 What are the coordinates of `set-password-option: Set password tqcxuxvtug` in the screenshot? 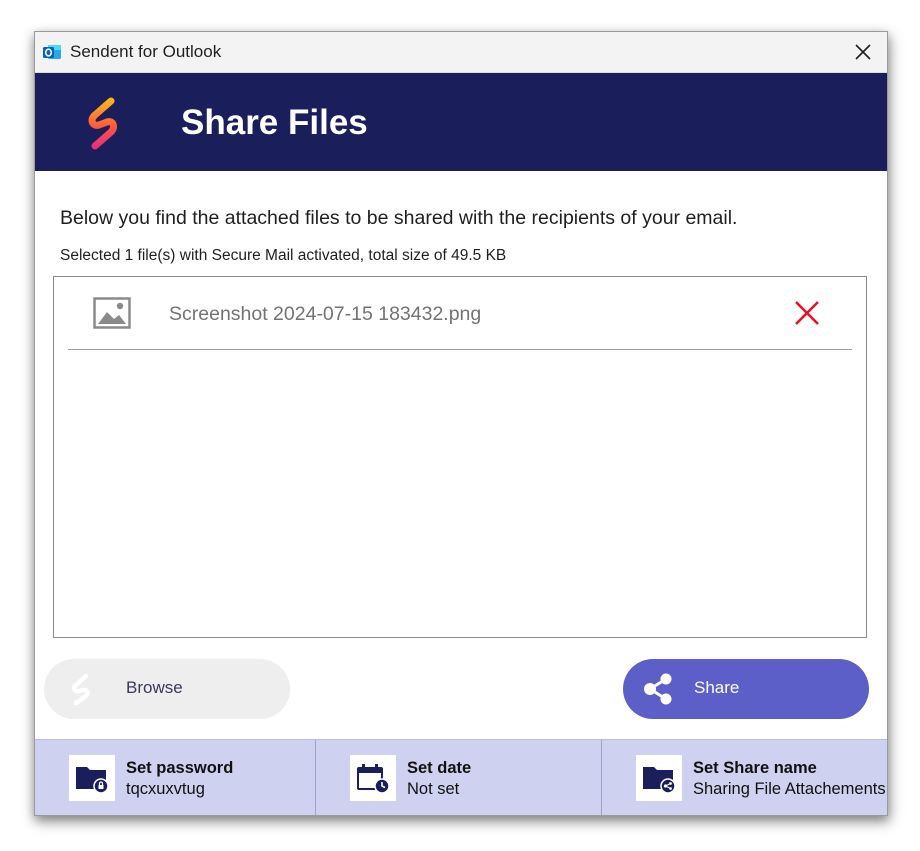 It's located at (175, 777).